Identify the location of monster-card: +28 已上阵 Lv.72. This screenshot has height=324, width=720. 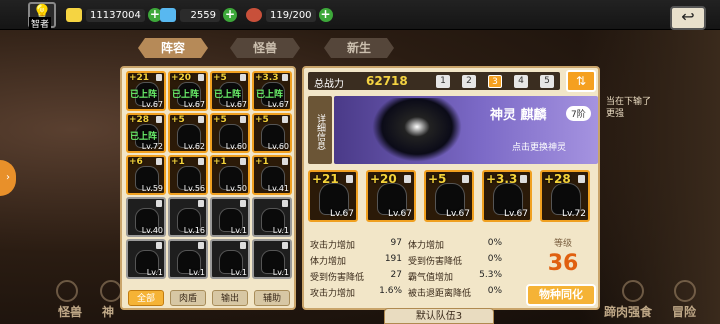
(146, 133).